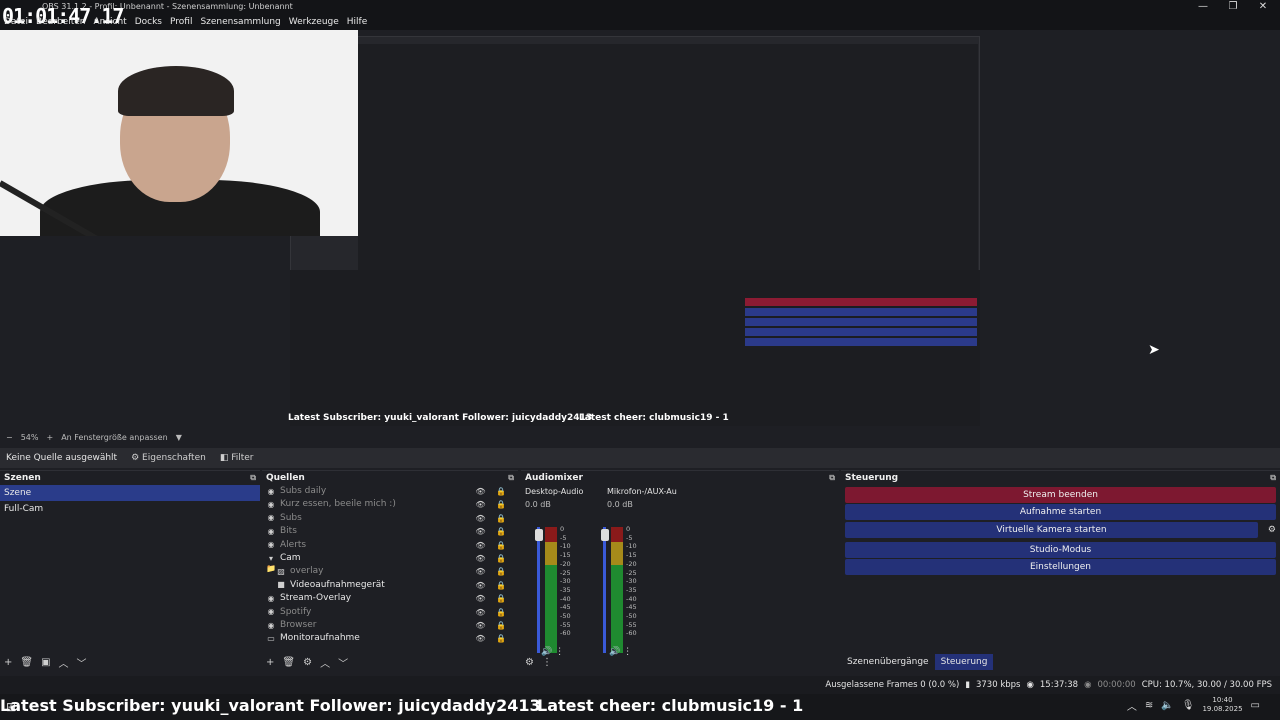 The width and height of the screenshot is (1280, 720). What do you see at coordinates (565, 555) in the screenshot?
I see `scale-tick: -15` at bounding box center [565, 555].